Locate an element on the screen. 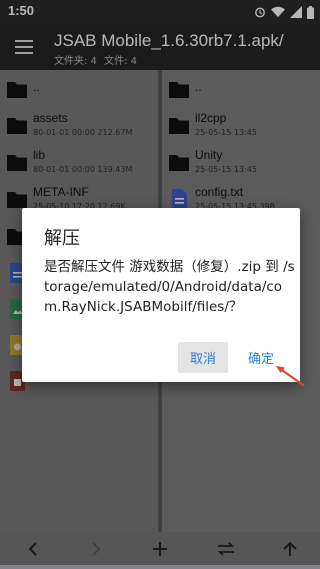 Image resolution: width=320 pixels, height=569 pixels. cancel-button: 取消 is located at coordinates (203, 357).